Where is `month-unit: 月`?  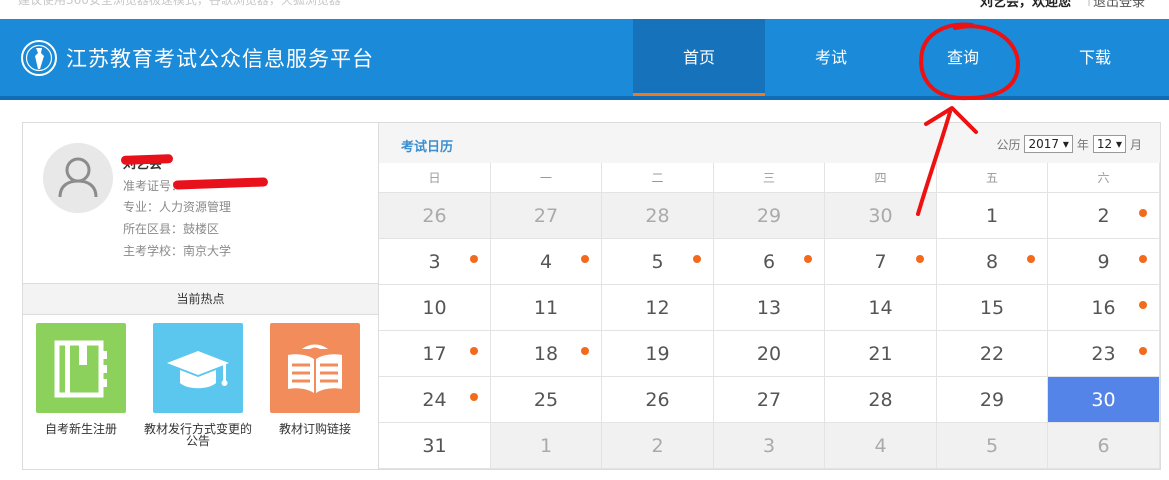
month-unit: 月 is located at coordinates (1135, 144).